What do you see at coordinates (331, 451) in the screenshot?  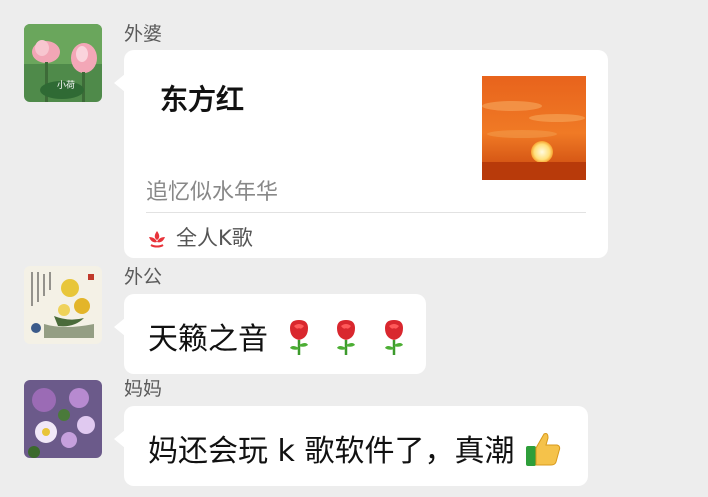 I see `message-text: 妈还会玩 k 歌软件了，真潮` at bounding box center [331, 451].